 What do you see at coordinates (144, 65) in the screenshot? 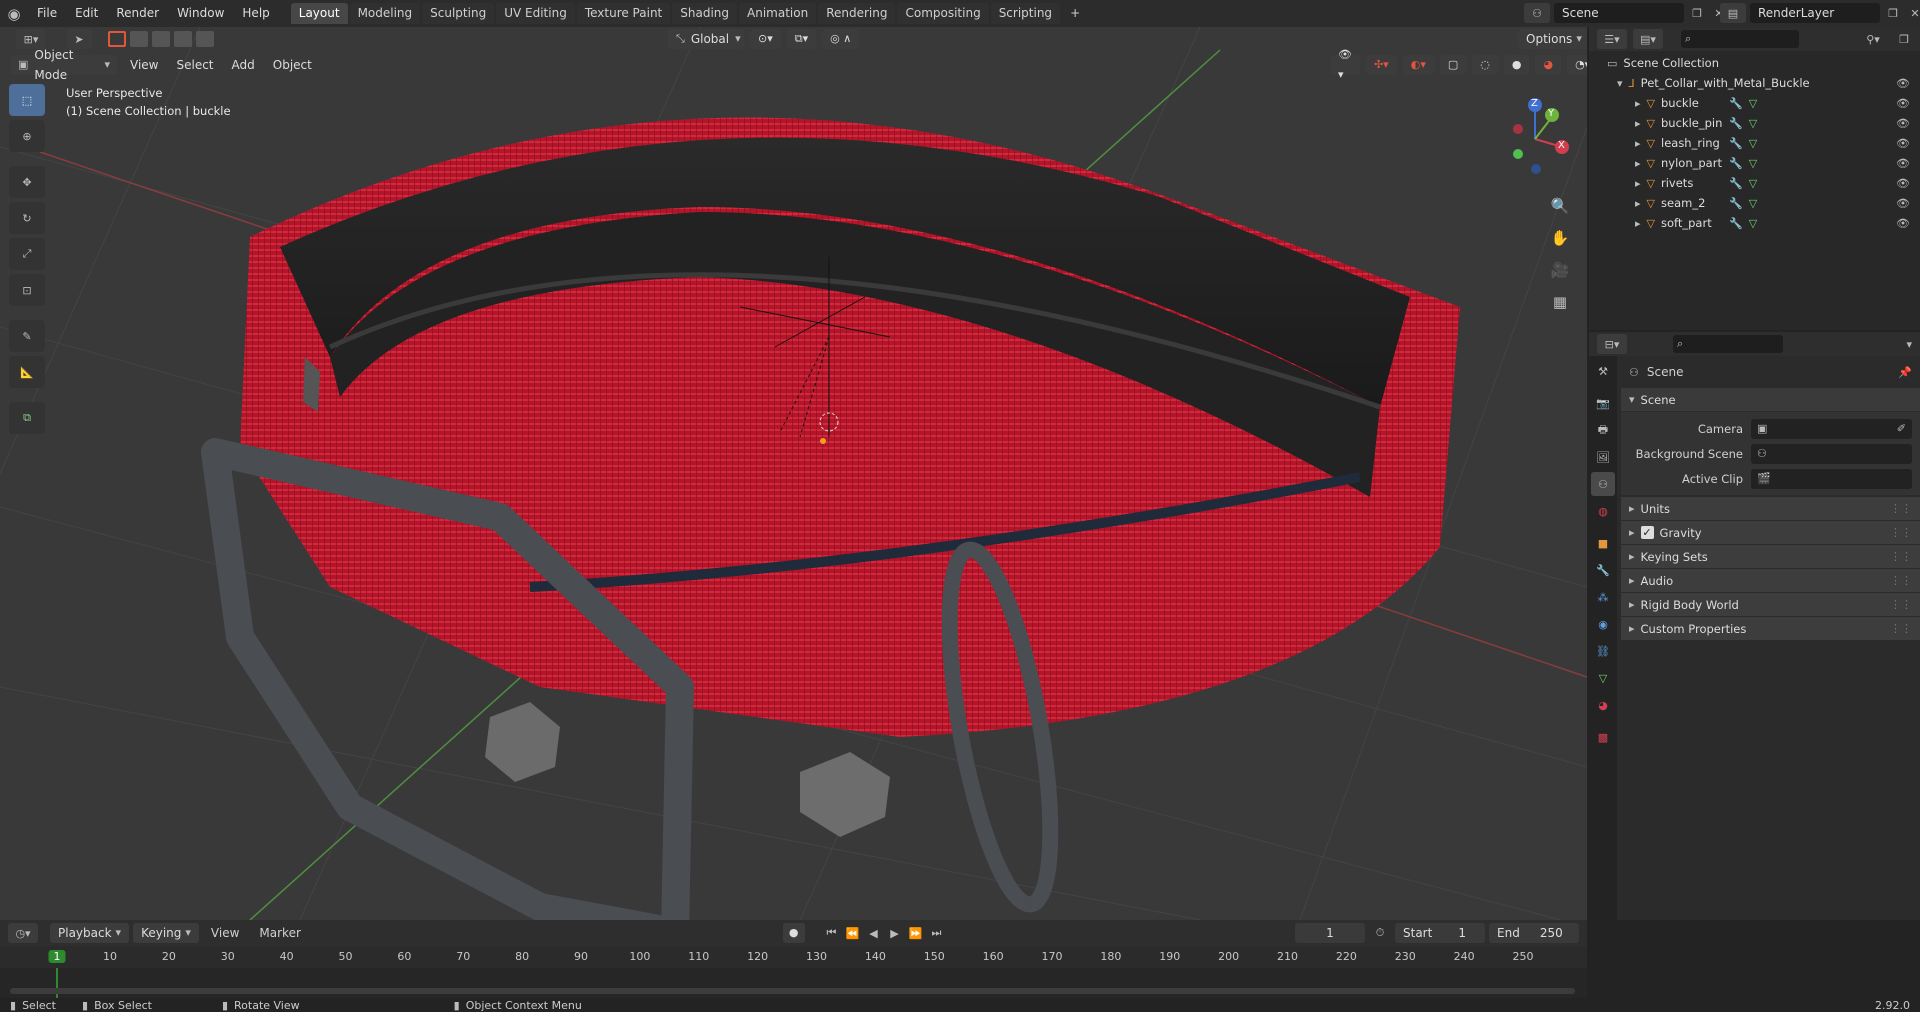
I see `viewport-menu-view: View` at bounding box center [144, 65].